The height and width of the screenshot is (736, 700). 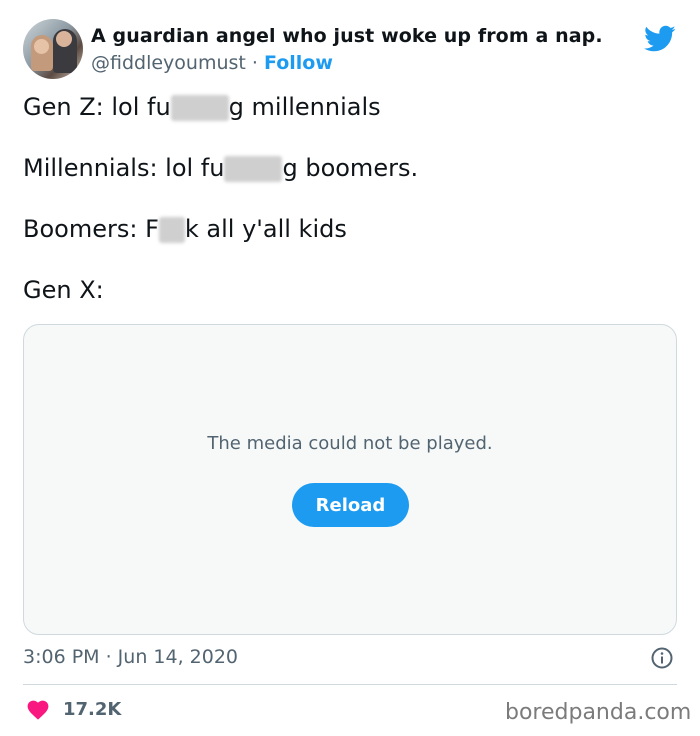 I want to click on author-handle-line: @fiddleyoumust · Follow, so click(x=212, y=63).